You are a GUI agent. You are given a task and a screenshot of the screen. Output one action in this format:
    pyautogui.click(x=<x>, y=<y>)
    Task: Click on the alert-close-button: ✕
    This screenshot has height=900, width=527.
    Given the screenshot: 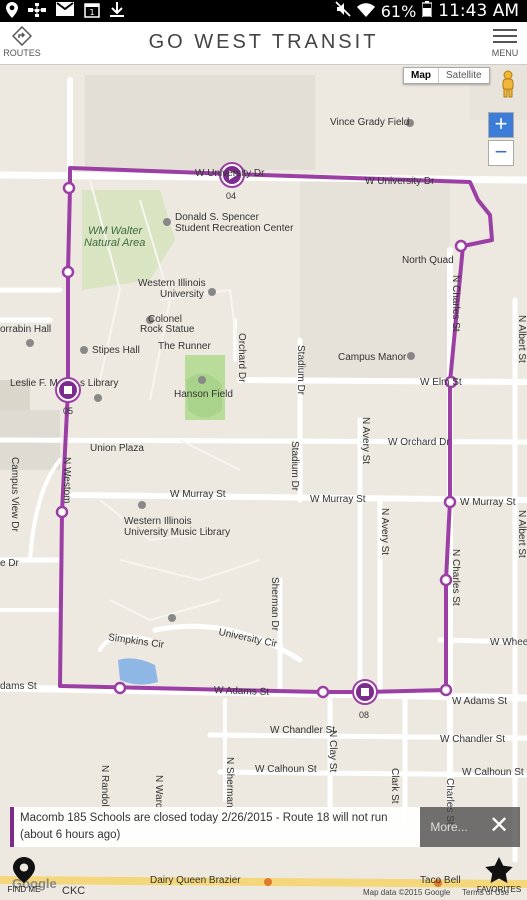 What is the action you would take?
    pyautogui.click(x=499, y=827)
    